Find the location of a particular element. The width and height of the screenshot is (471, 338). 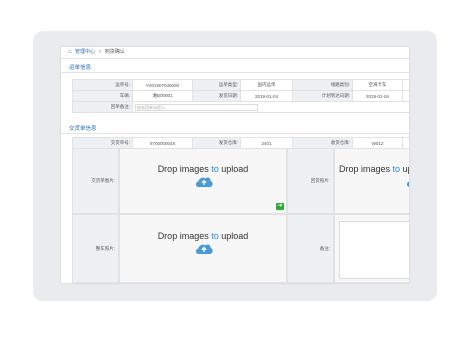

delivery-photo-label: 交货单图片: is located at coordinates (103, 180).